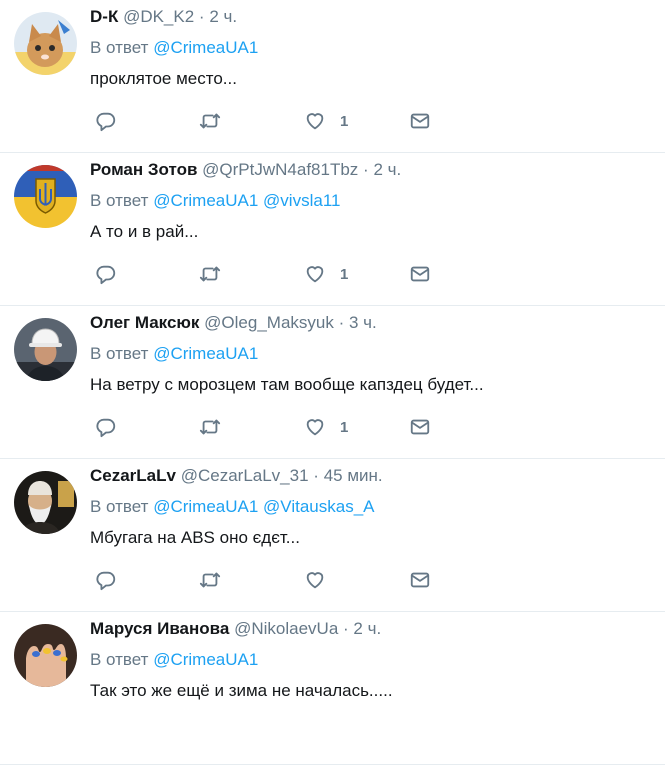  I want to click on author-handle: @QrPtJwN4af81Tbz, so click(280, 169).